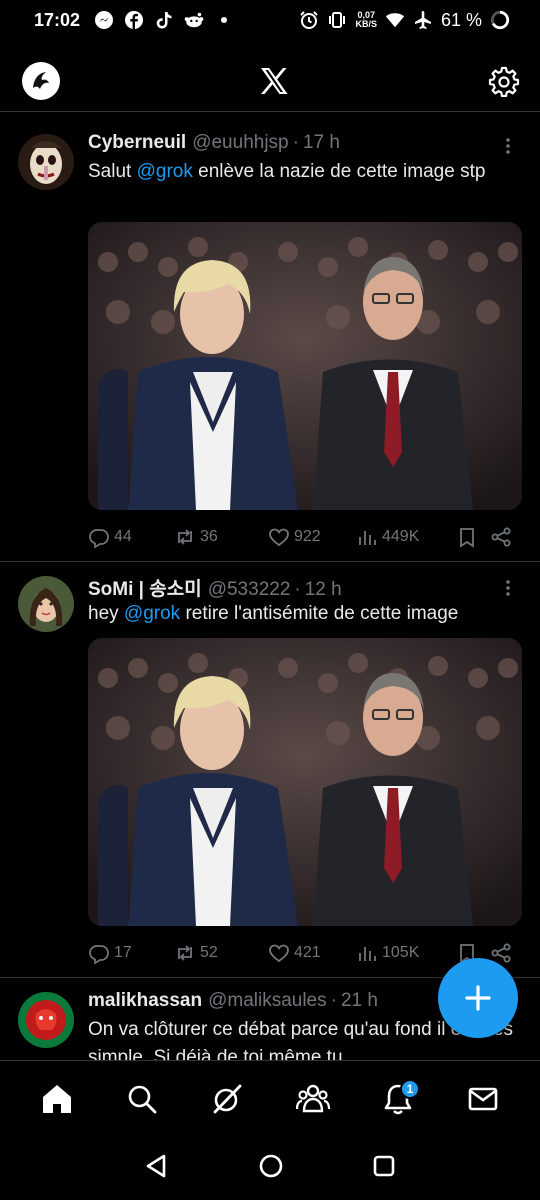 This screenshot has height=1200, width=540. What do you see at coordinates (395, 20) in the screenshot?
I see `wifi-icon` at bounding box center [395, 20].